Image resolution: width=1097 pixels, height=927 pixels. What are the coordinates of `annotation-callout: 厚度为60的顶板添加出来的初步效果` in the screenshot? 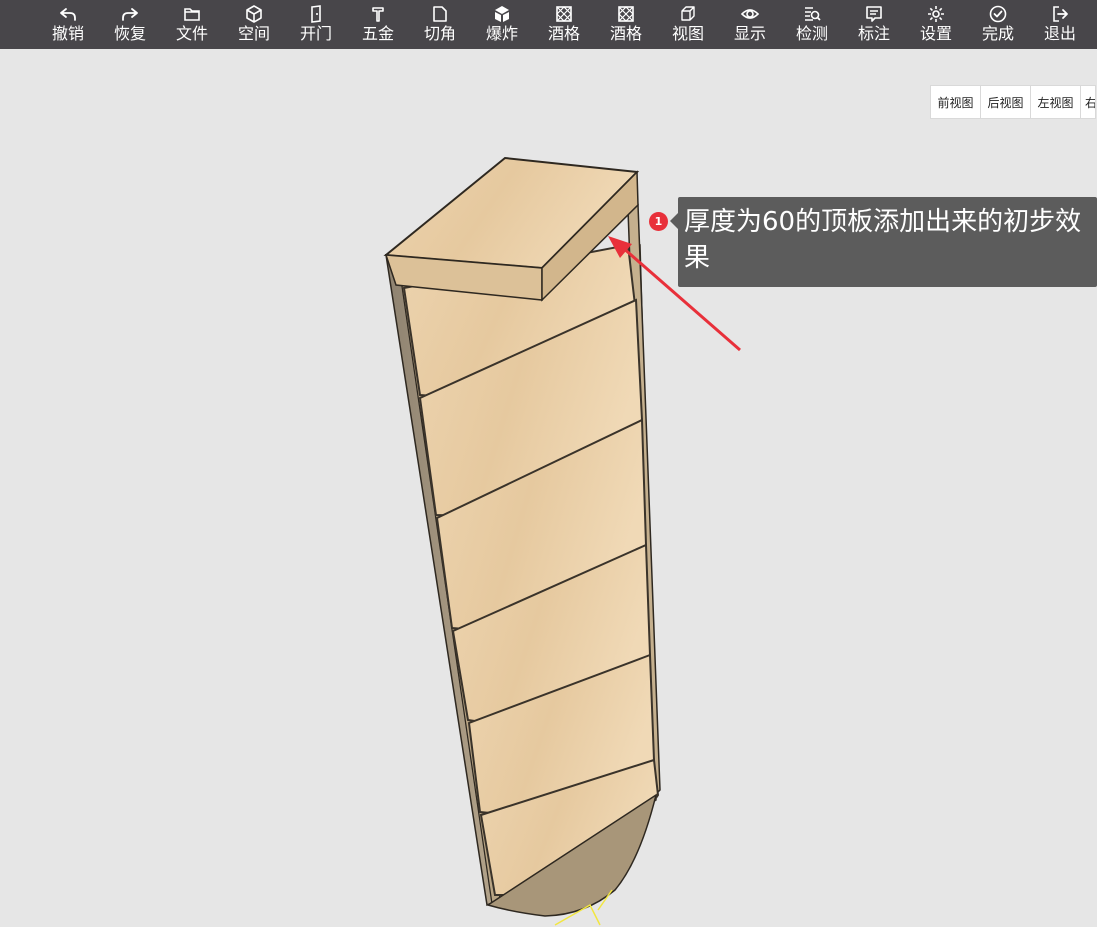 It's located at (883, 242).